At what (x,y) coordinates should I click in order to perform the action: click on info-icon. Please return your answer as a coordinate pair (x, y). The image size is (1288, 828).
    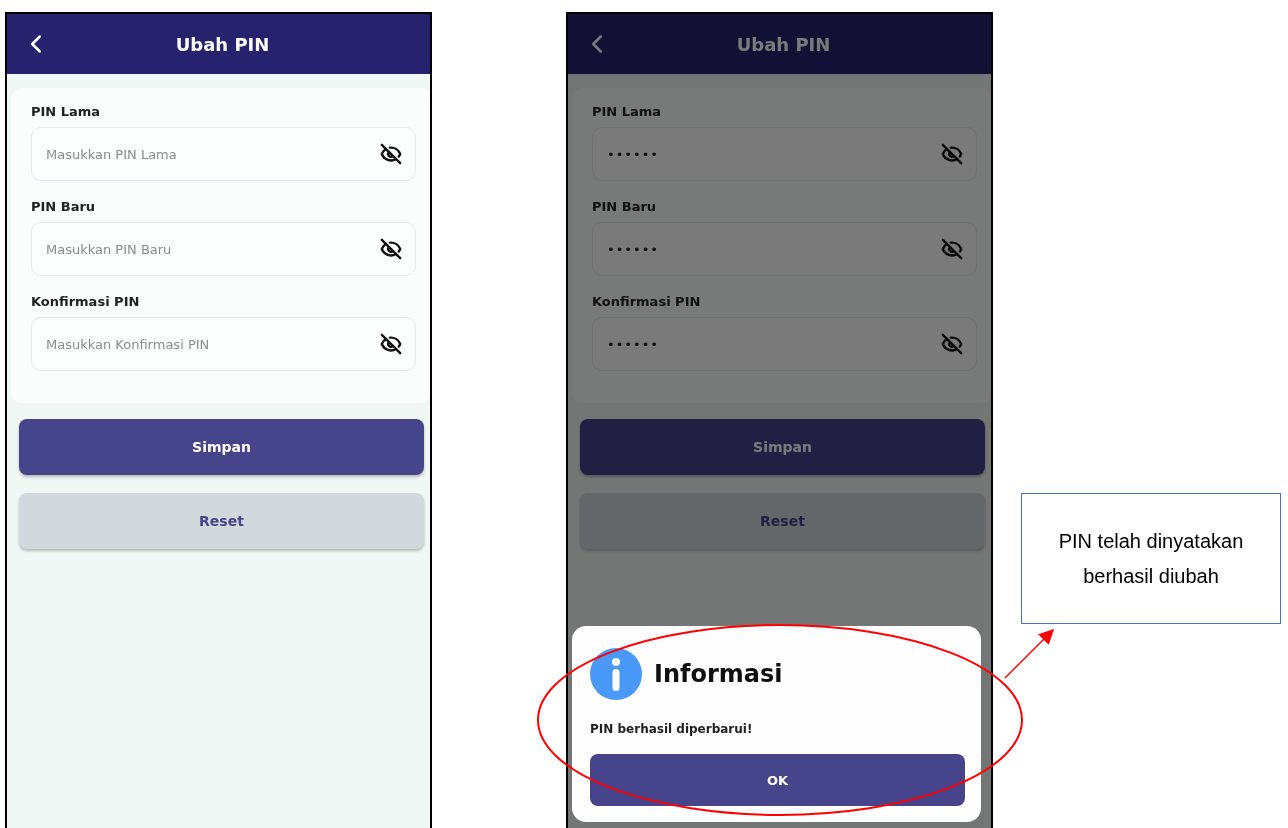
    Looking at the image, I should click on (616, 674).